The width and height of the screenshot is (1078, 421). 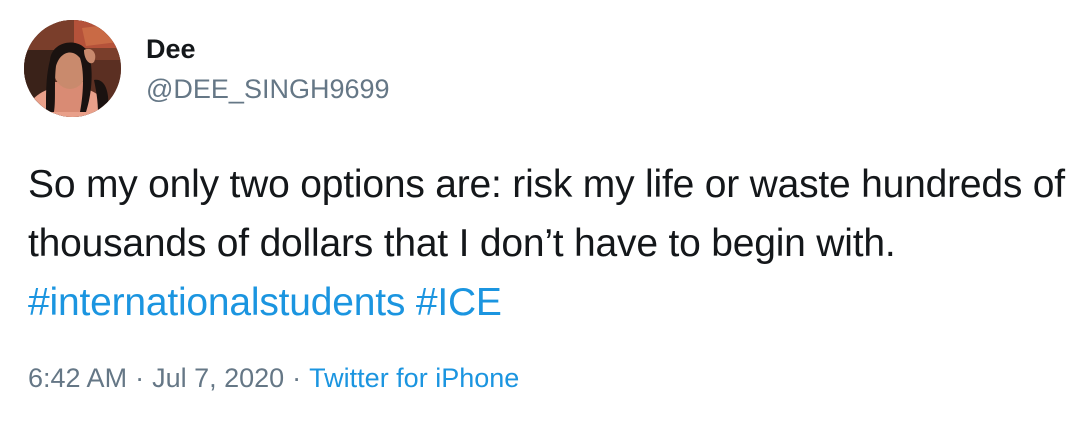 I want to click on tweet-metadata: 6:42 AM · Jul 7, 2020 · Twitter for iPhone, so click(x=273, y=378).